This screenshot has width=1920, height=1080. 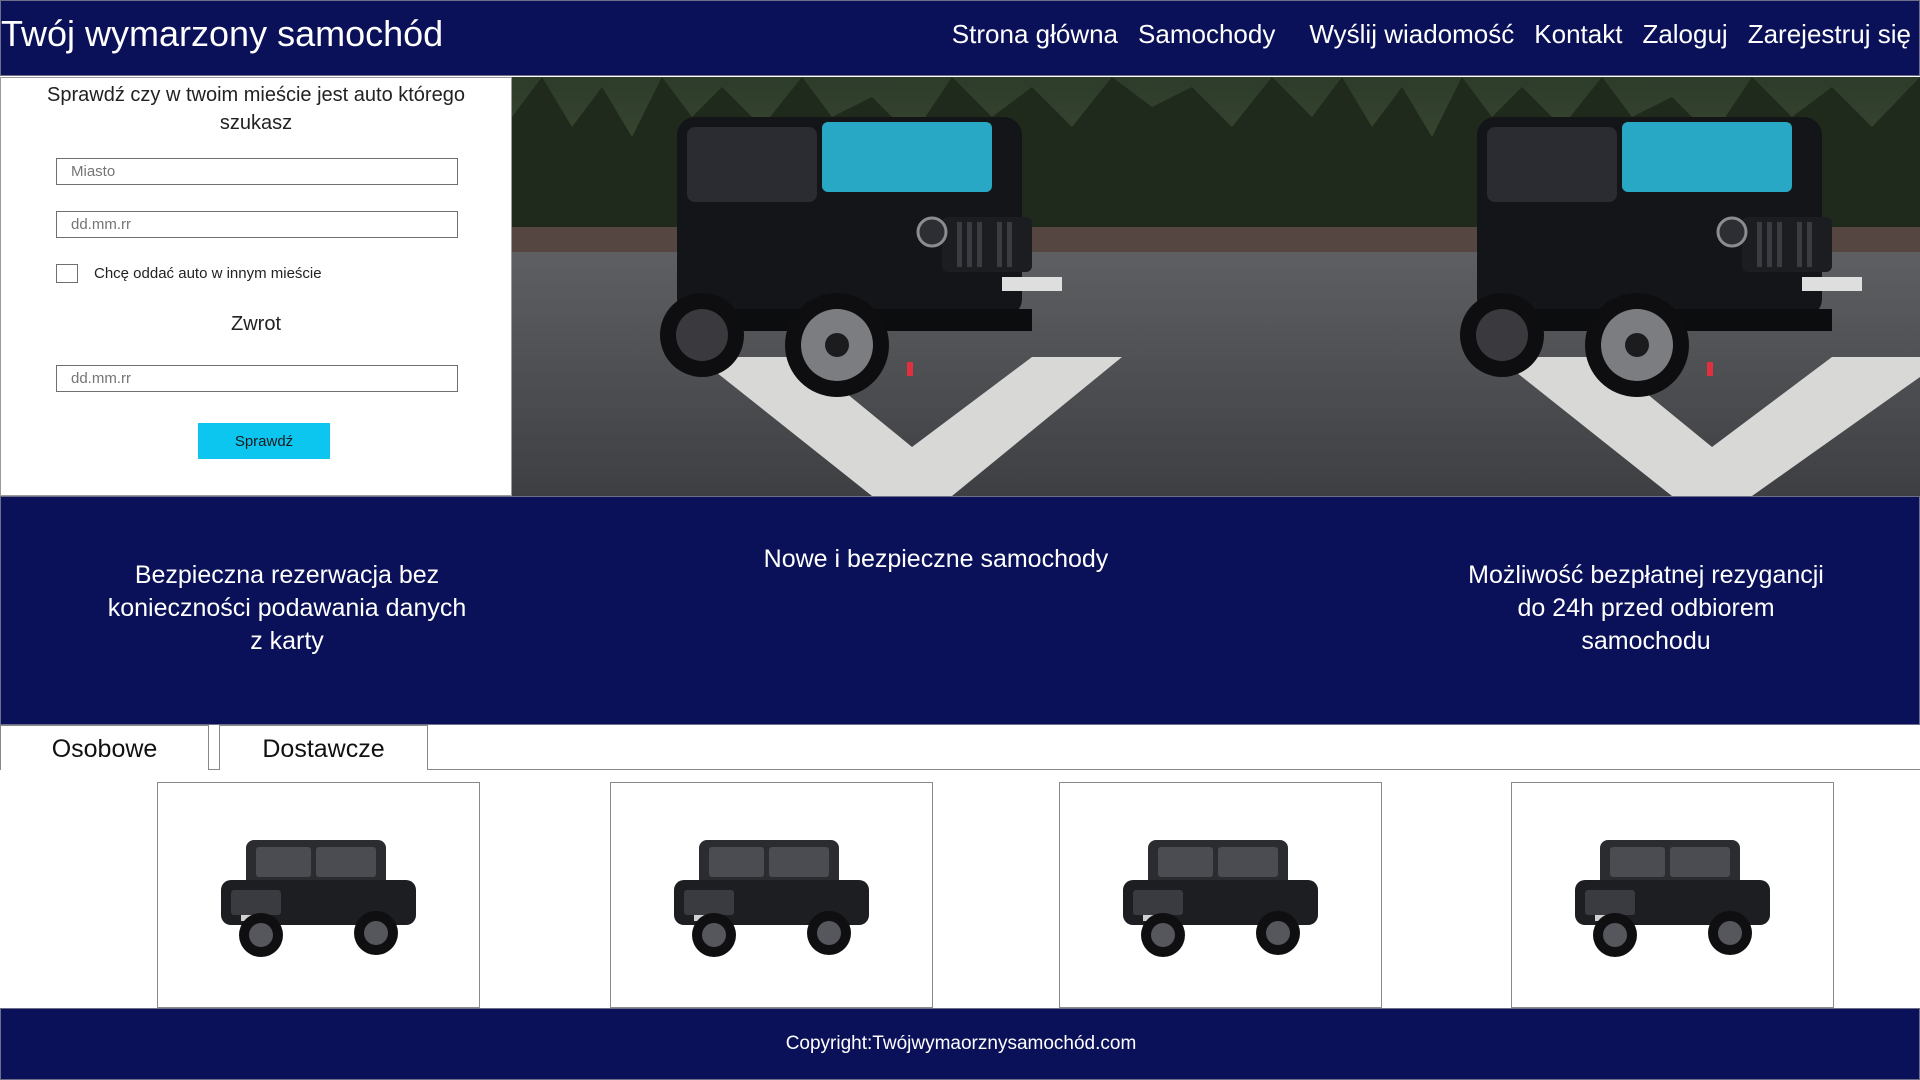 I want to click on nav-link-login: Zaloguj, so click(x=1684, y=34).